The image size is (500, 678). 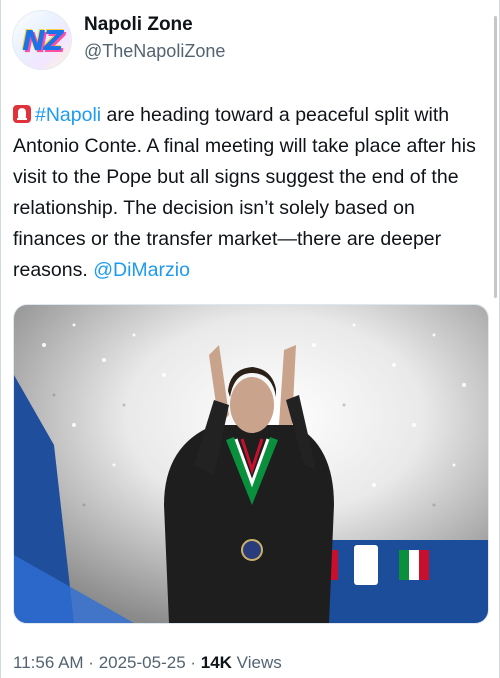 What do you see at coordinates (48, 662) in the screenshot?
I see `tweet-time: 11:56 AM` at bounding box center [48, 662].